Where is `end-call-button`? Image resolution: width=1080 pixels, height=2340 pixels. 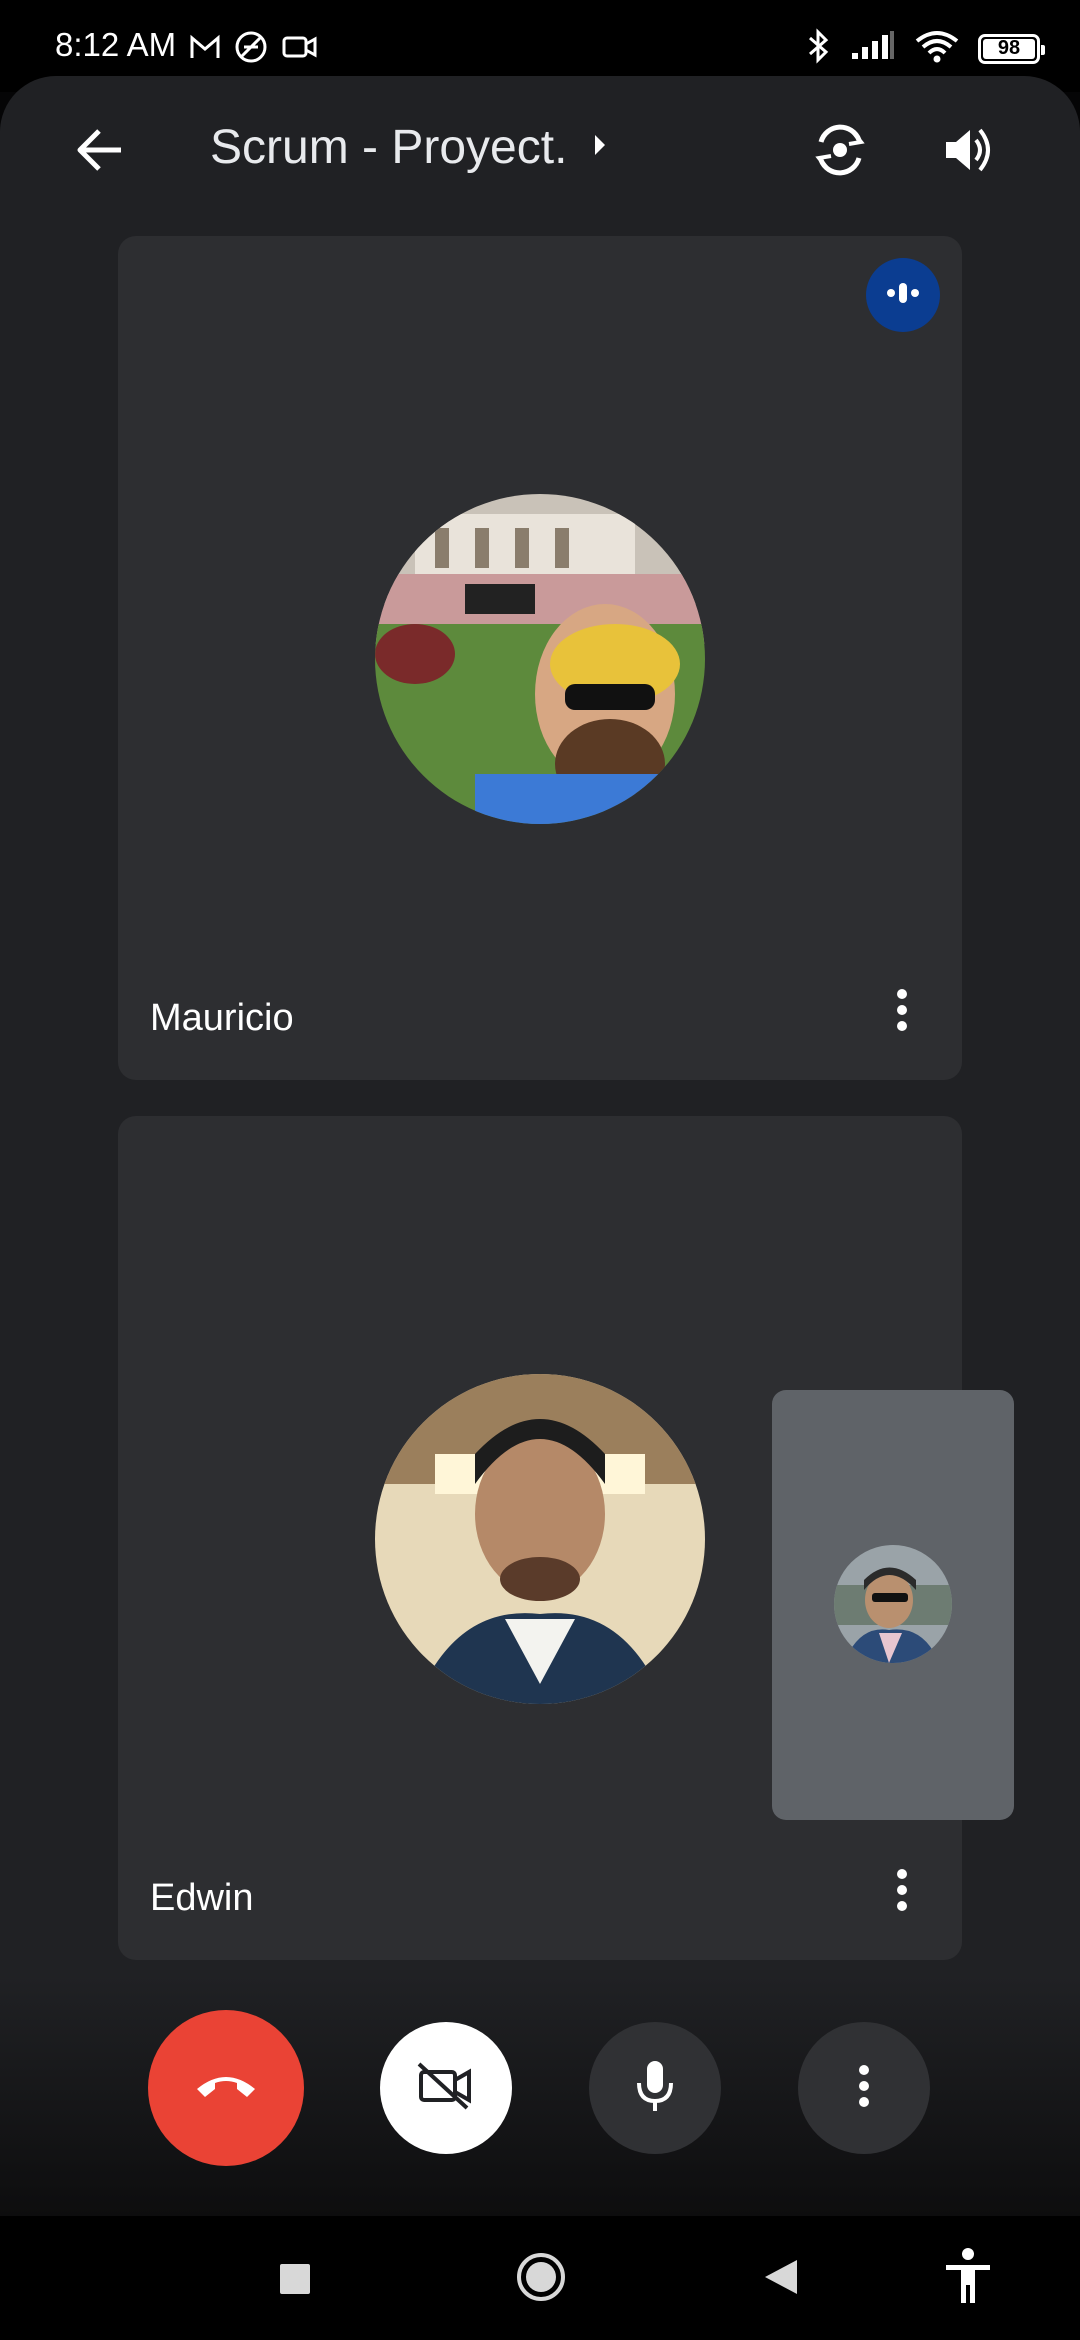
end-call-button is located at coordinates (226, 2088).